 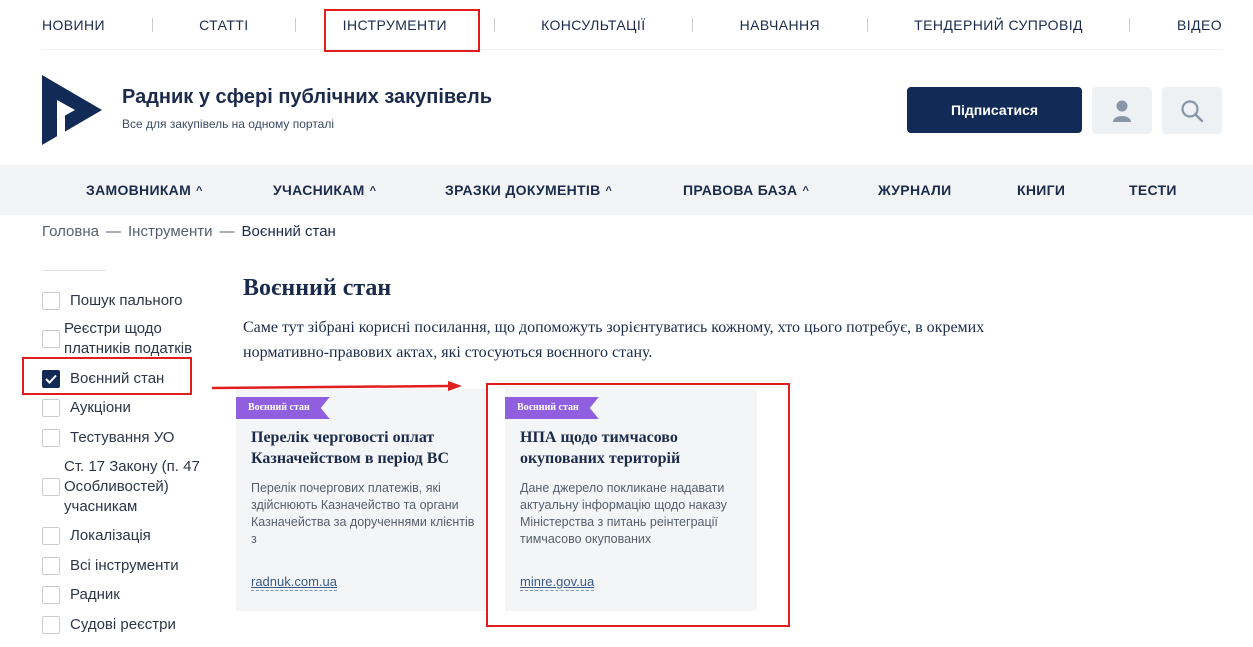 I want to click on filter-label: Радник, so click(x=95, y=594).